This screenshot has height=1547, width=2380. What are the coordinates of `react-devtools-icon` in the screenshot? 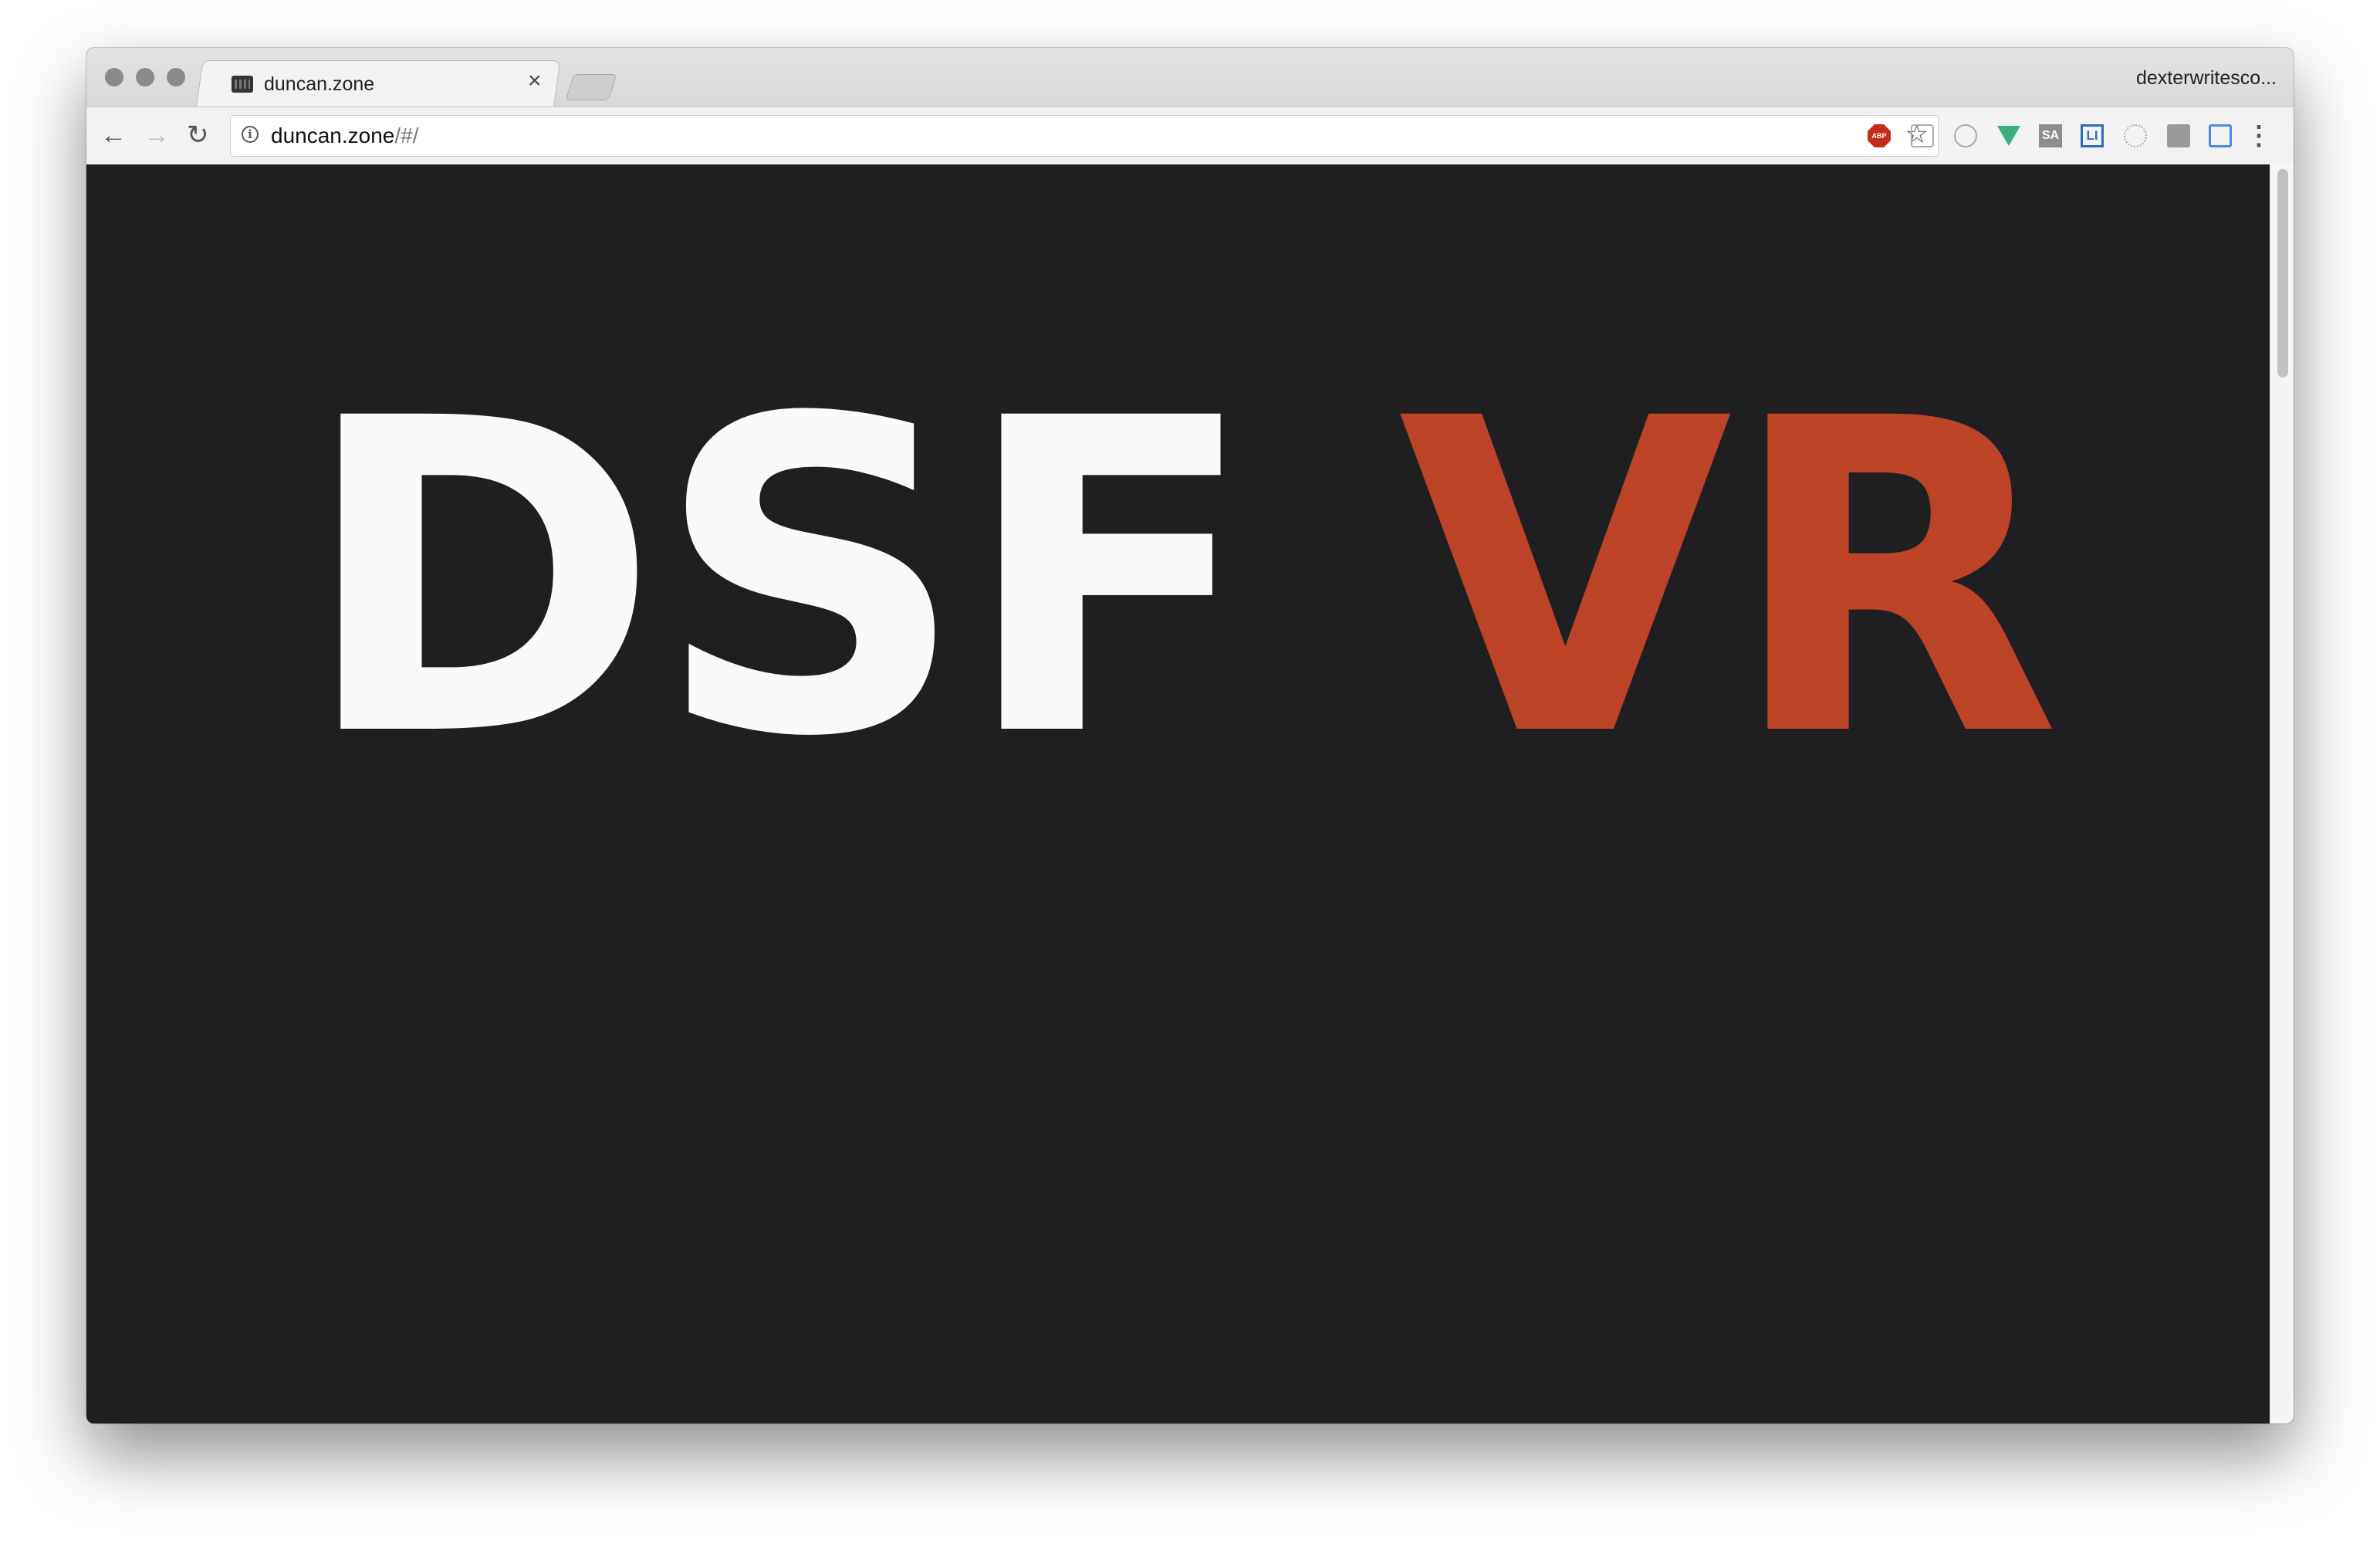 It's located at (2136, 135).